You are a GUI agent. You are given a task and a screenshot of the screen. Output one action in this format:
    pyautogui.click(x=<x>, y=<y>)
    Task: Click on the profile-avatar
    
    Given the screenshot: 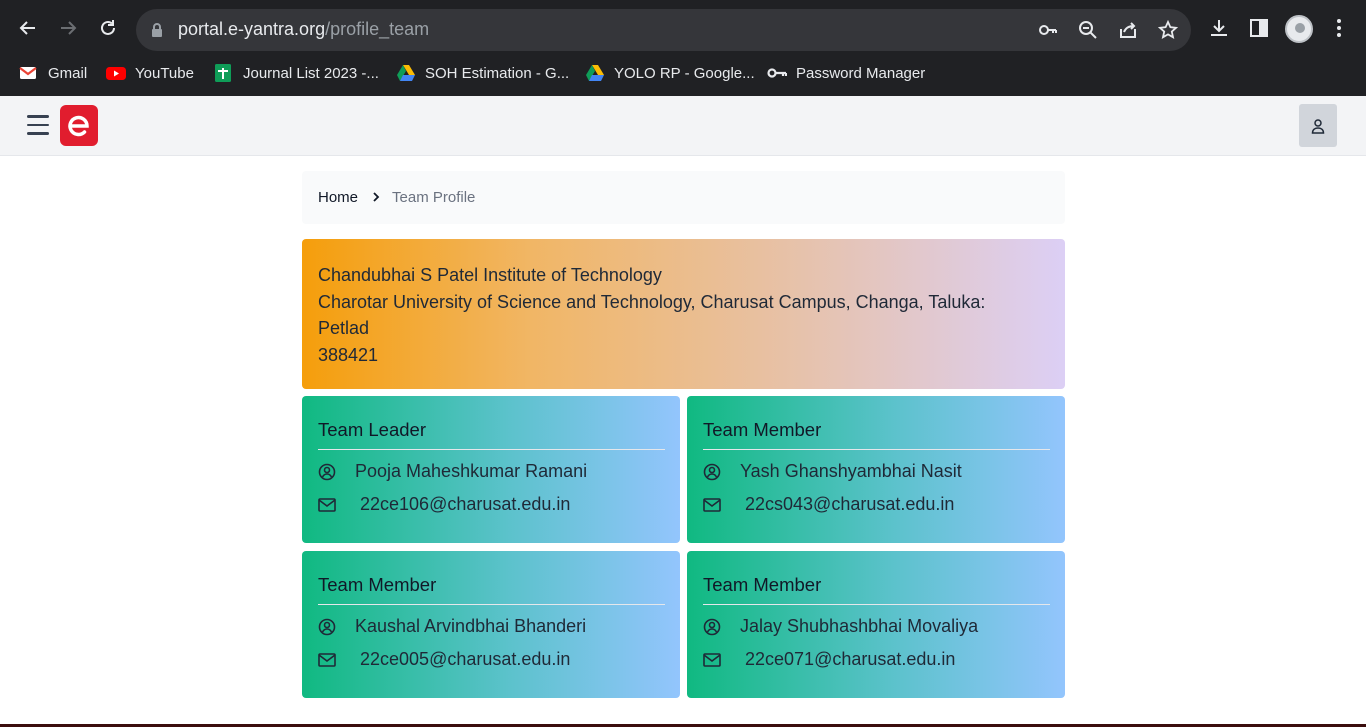 What is the action you would take?
    pyautogui.click(x=1299, y=29)
    